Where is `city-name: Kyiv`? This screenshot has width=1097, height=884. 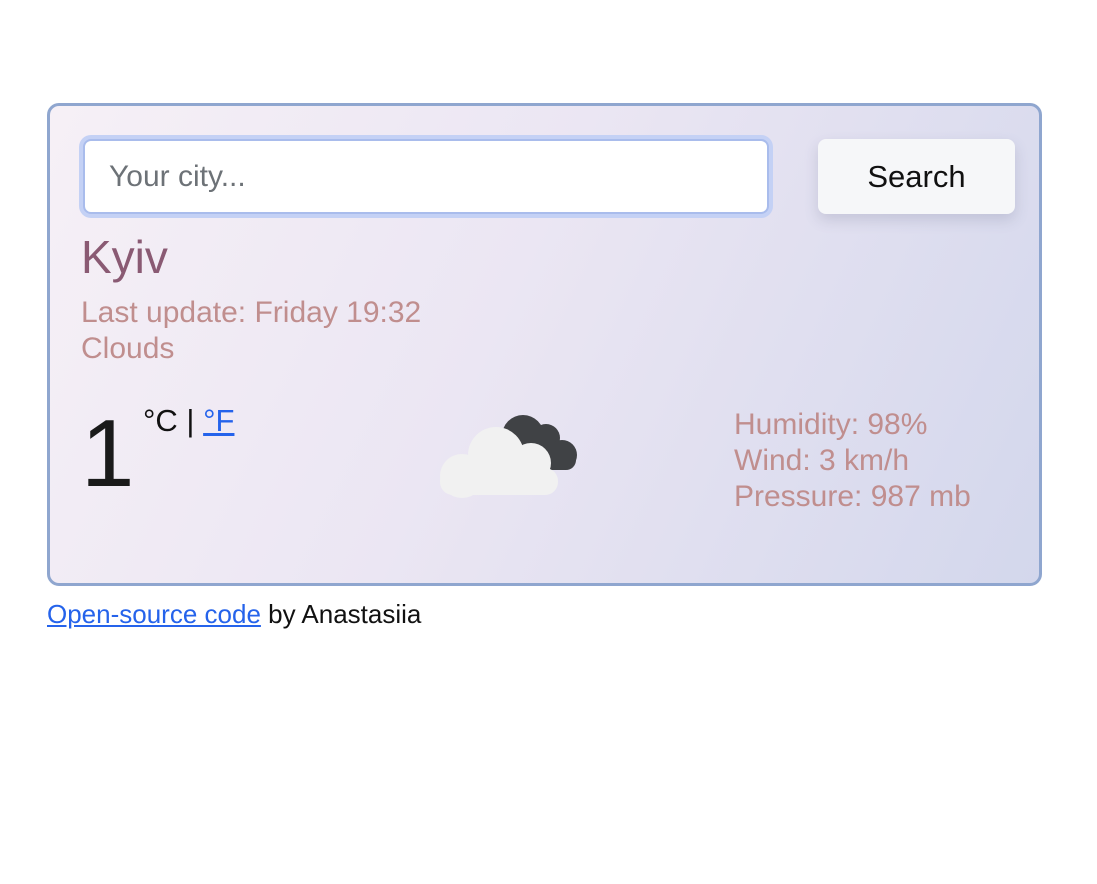 city-name: Kyiv is located at coordinates (124, 257).